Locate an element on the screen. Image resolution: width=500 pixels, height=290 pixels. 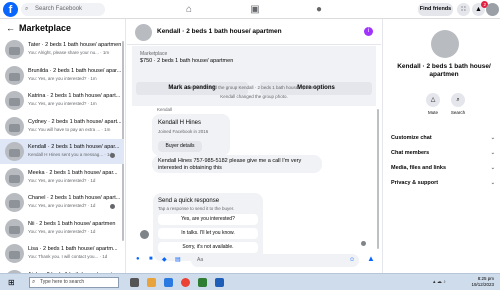
facebook-logo: f is located at coordinates (10, 9).